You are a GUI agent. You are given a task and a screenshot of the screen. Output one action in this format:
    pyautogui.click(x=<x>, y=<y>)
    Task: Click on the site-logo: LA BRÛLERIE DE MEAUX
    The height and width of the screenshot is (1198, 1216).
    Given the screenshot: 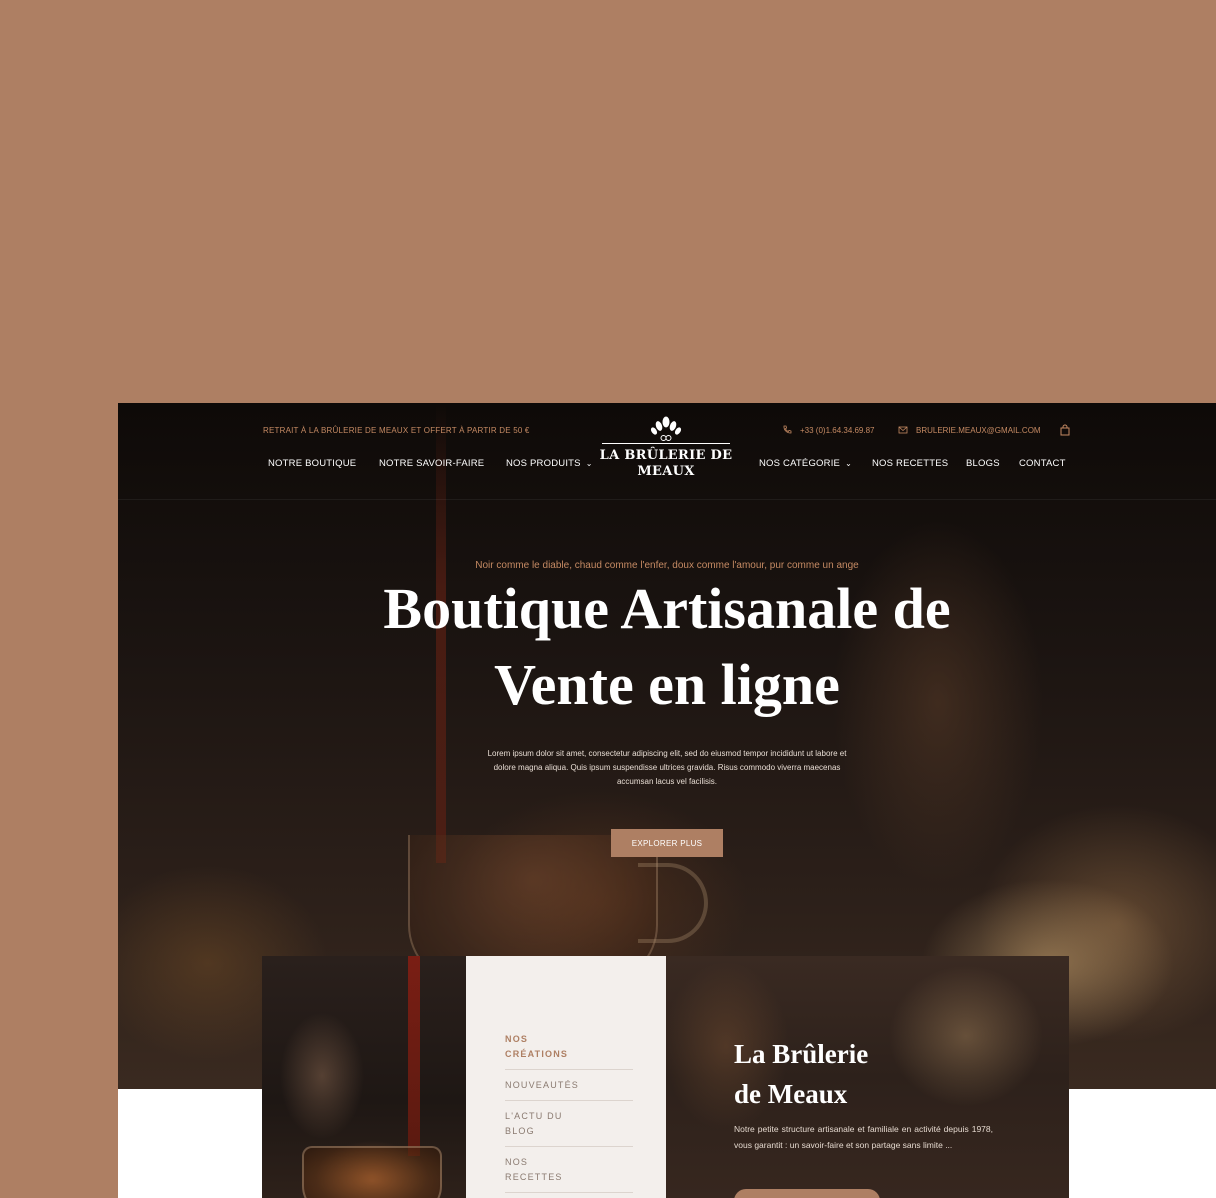 What is the action you would take?
    pyautogui.click(x=666, y=451)
    